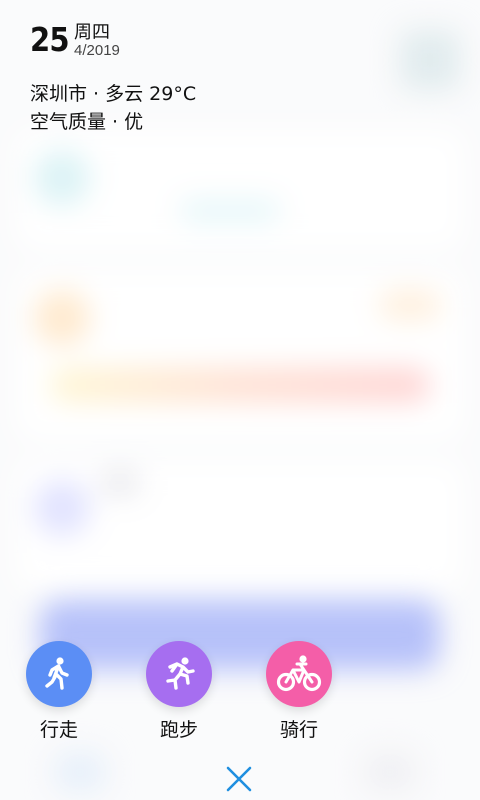  Describe the element at coordinates (87, 122) in the screenshot. I see `air-quality: 空气质量 · 优` at that location.